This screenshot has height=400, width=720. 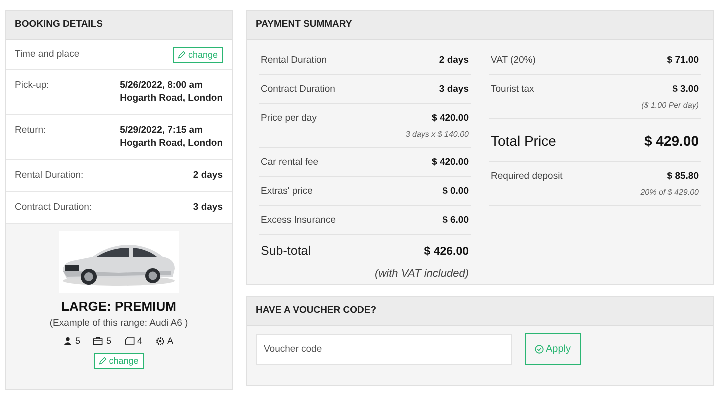 I want to click on spec-value: A, so click(x=171, y=341).